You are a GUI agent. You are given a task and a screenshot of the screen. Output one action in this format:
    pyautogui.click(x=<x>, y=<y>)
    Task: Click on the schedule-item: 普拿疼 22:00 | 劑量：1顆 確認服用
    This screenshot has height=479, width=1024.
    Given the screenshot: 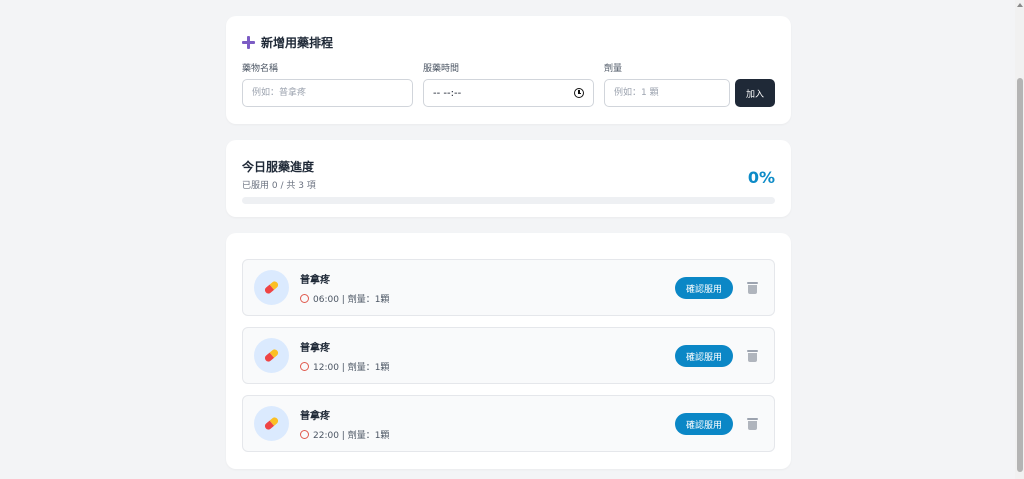 What is the action you would take?
    pyautogui.click(x=508, y=423)
    